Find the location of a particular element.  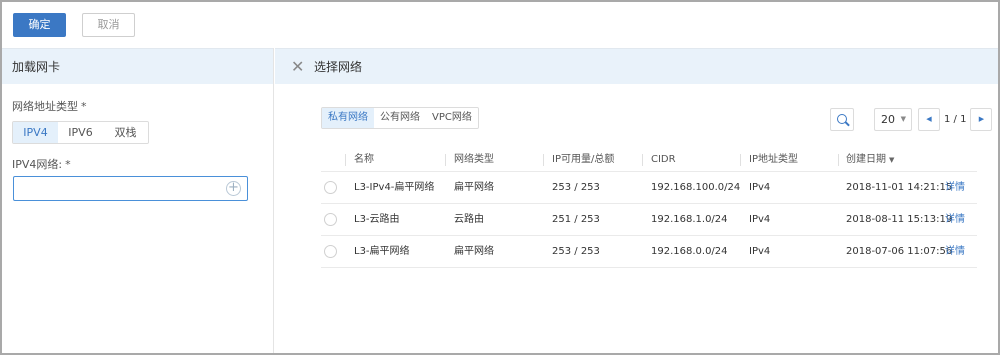

col-created-date: 创建日期 ▼ is located at coordinates (870, 160).